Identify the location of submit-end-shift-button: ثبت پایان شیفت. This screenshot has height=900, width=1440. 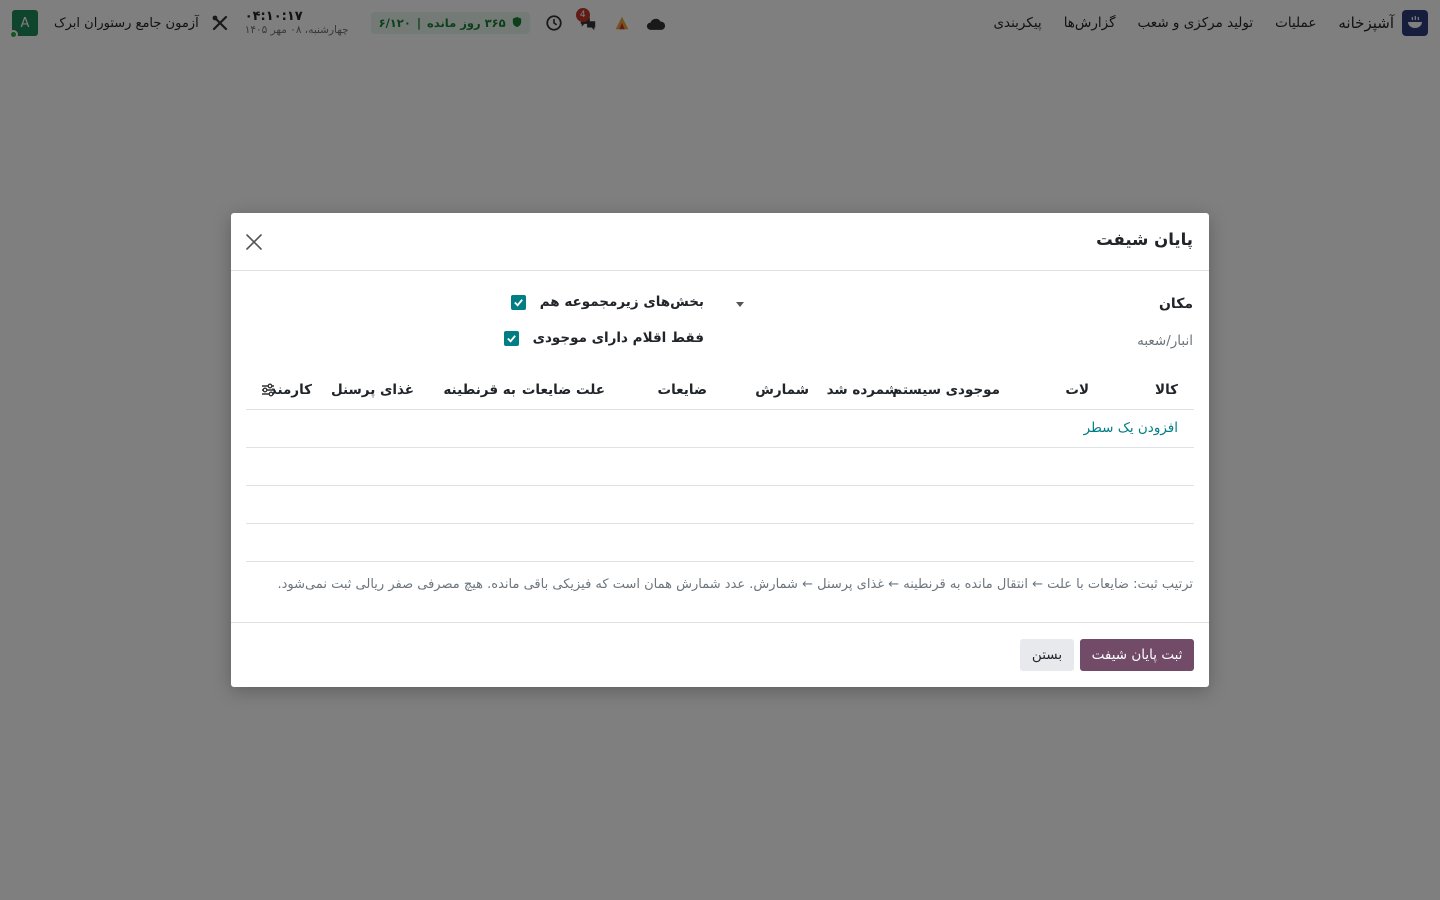
(1137, 655).